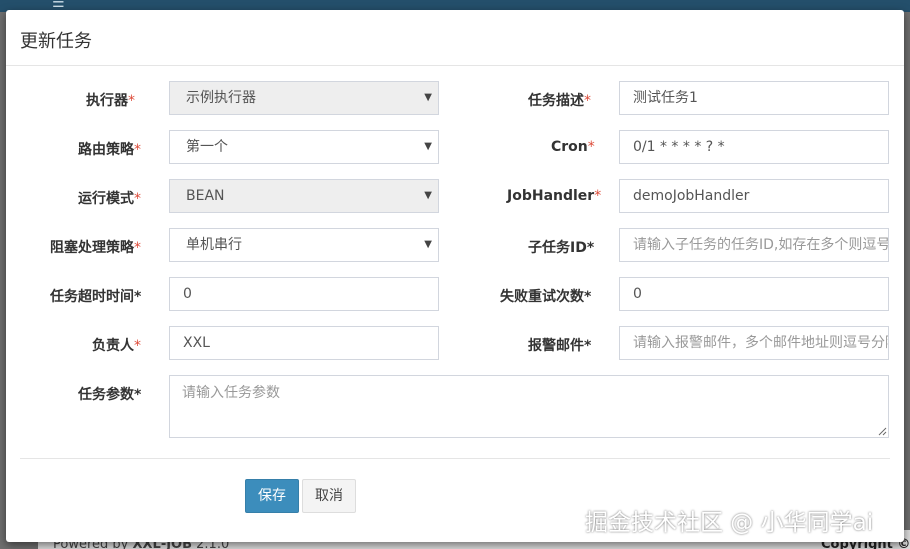 The width and height of the screenshot is (910, 549). I want to click on alarm-email-input: 请输入报警邮件，多个邮件地址则逗号分隔, so click(754, 343).